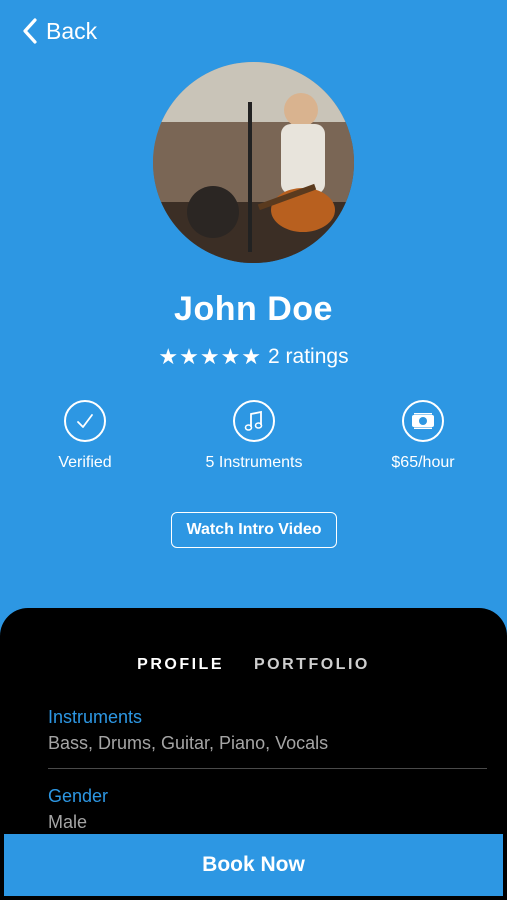  Describe the element at coordinates (267, 768) in the screenshot. I see `divider` at that location.